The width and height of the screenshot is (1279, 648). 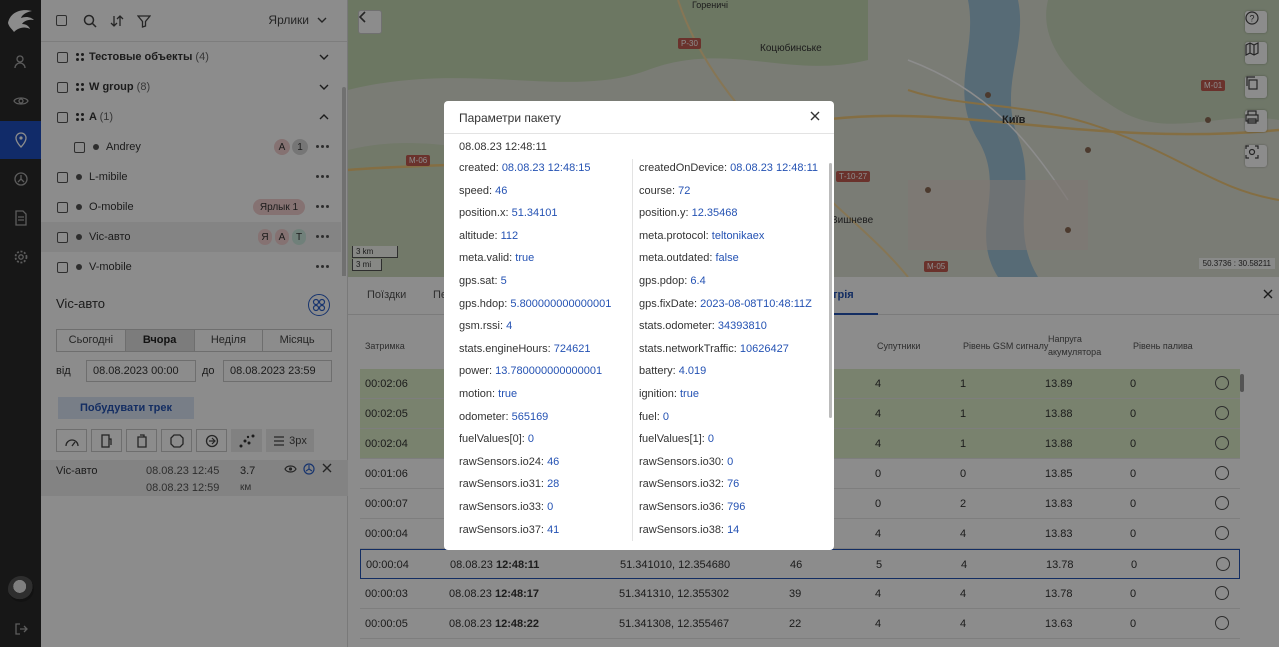 What do you see at coordinates (688, 348) in the screenshot?
I see `param-key: stats.networkTraffic:` at bounding box center [688, 348].